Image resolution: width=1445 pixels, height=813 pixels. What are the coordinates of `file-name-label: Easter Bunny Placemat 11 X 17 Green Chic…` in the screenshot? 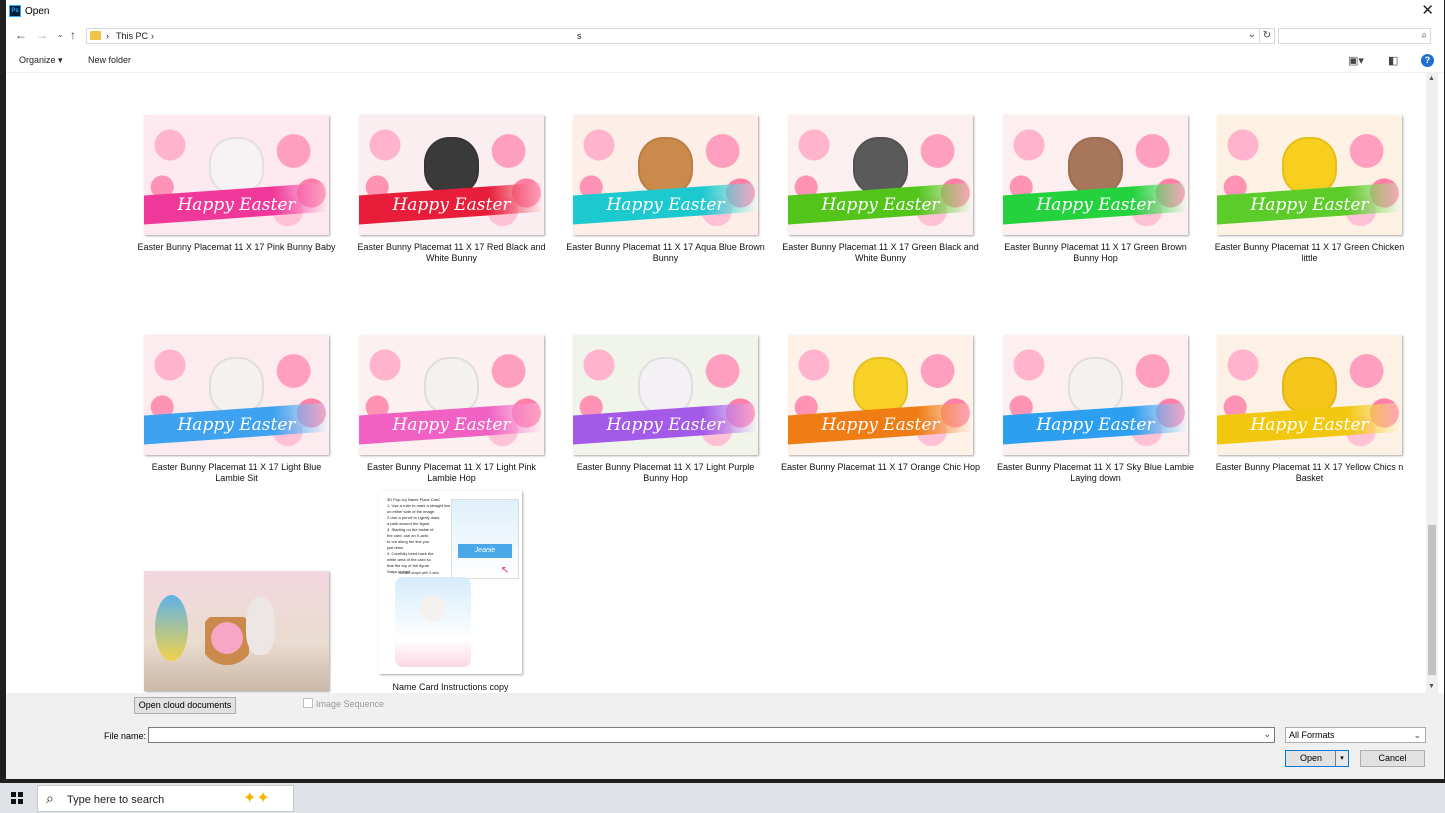 It's located at (1310, 253).